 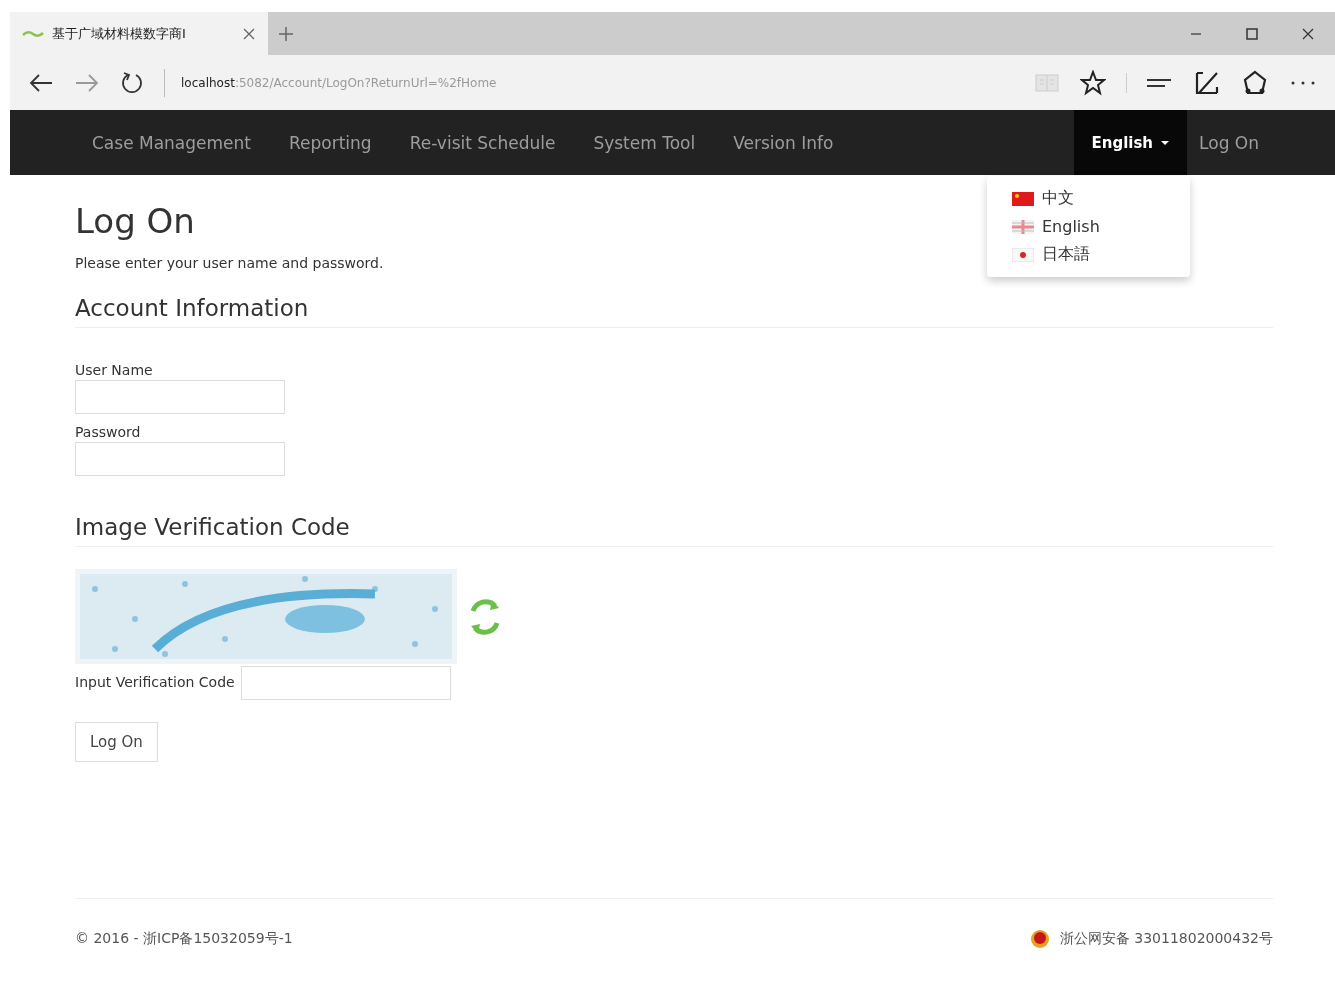 What do you see at coordinates (1165, 142) in the screenshot?
I see `caret-icon` at bounding box center [1165, 142].